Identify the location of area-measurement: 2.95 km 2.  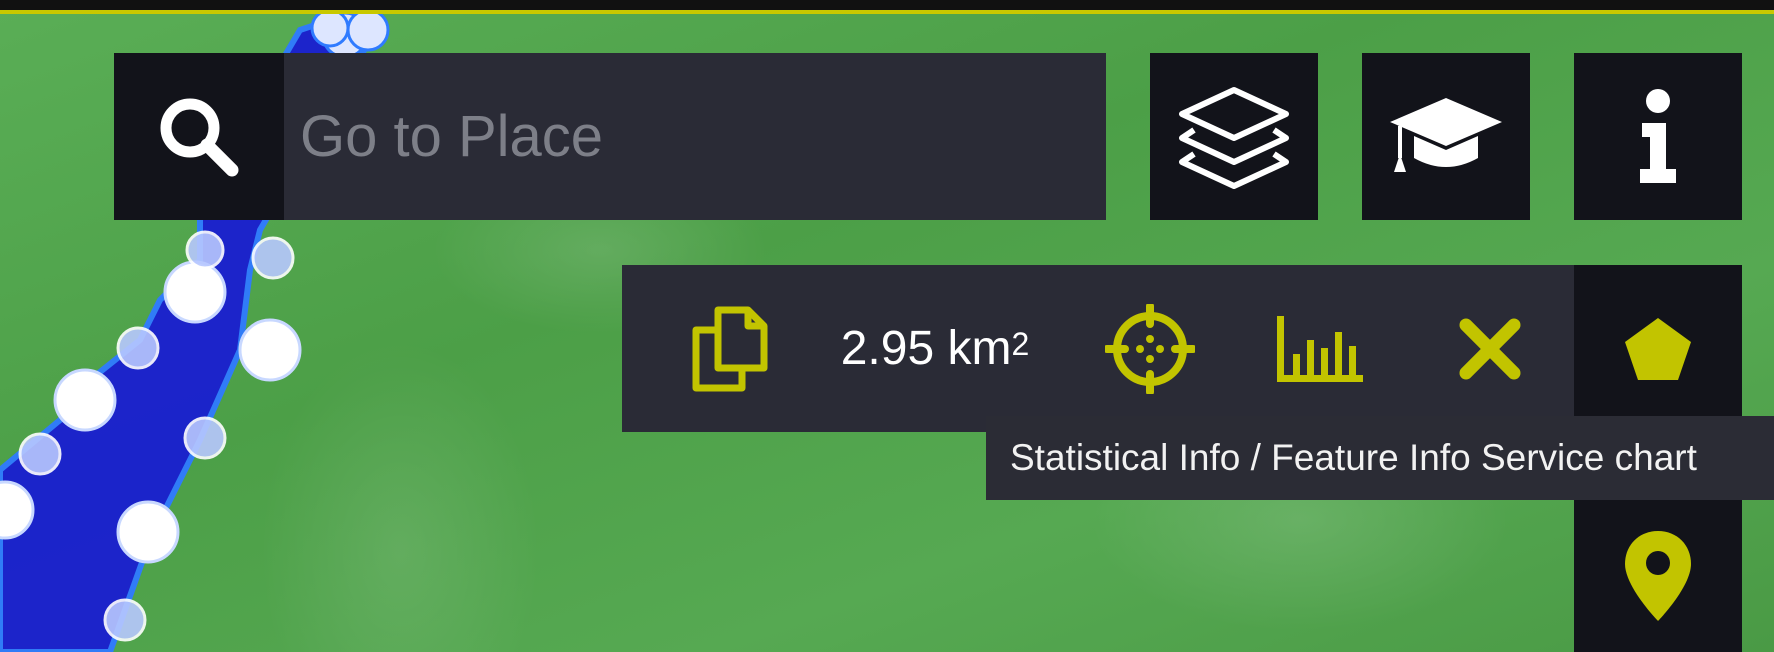
(935, 348).